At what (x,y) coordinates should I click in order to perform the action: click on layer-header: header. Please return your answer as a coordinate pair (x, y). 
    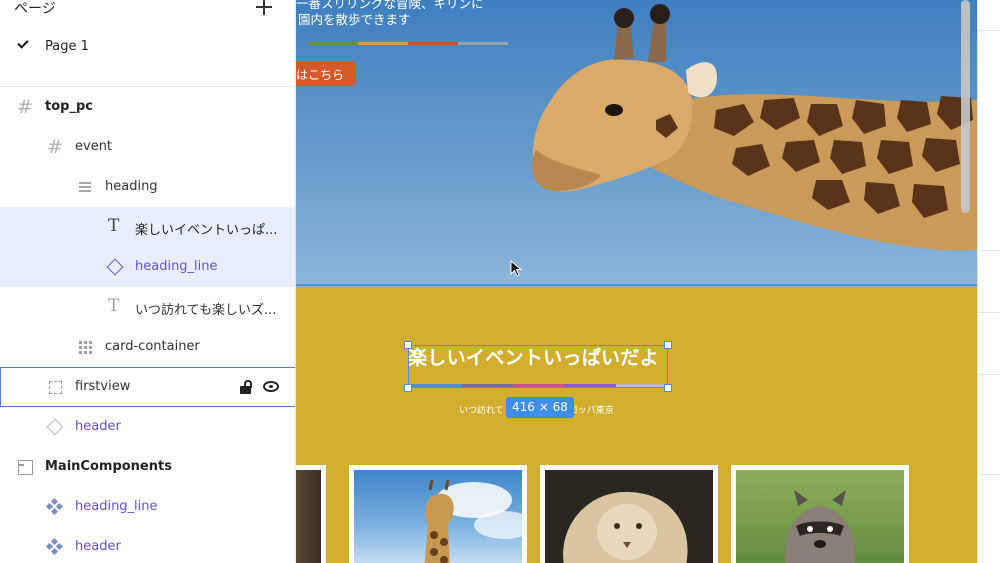
    Looking at the image, I should click on (147, 427).